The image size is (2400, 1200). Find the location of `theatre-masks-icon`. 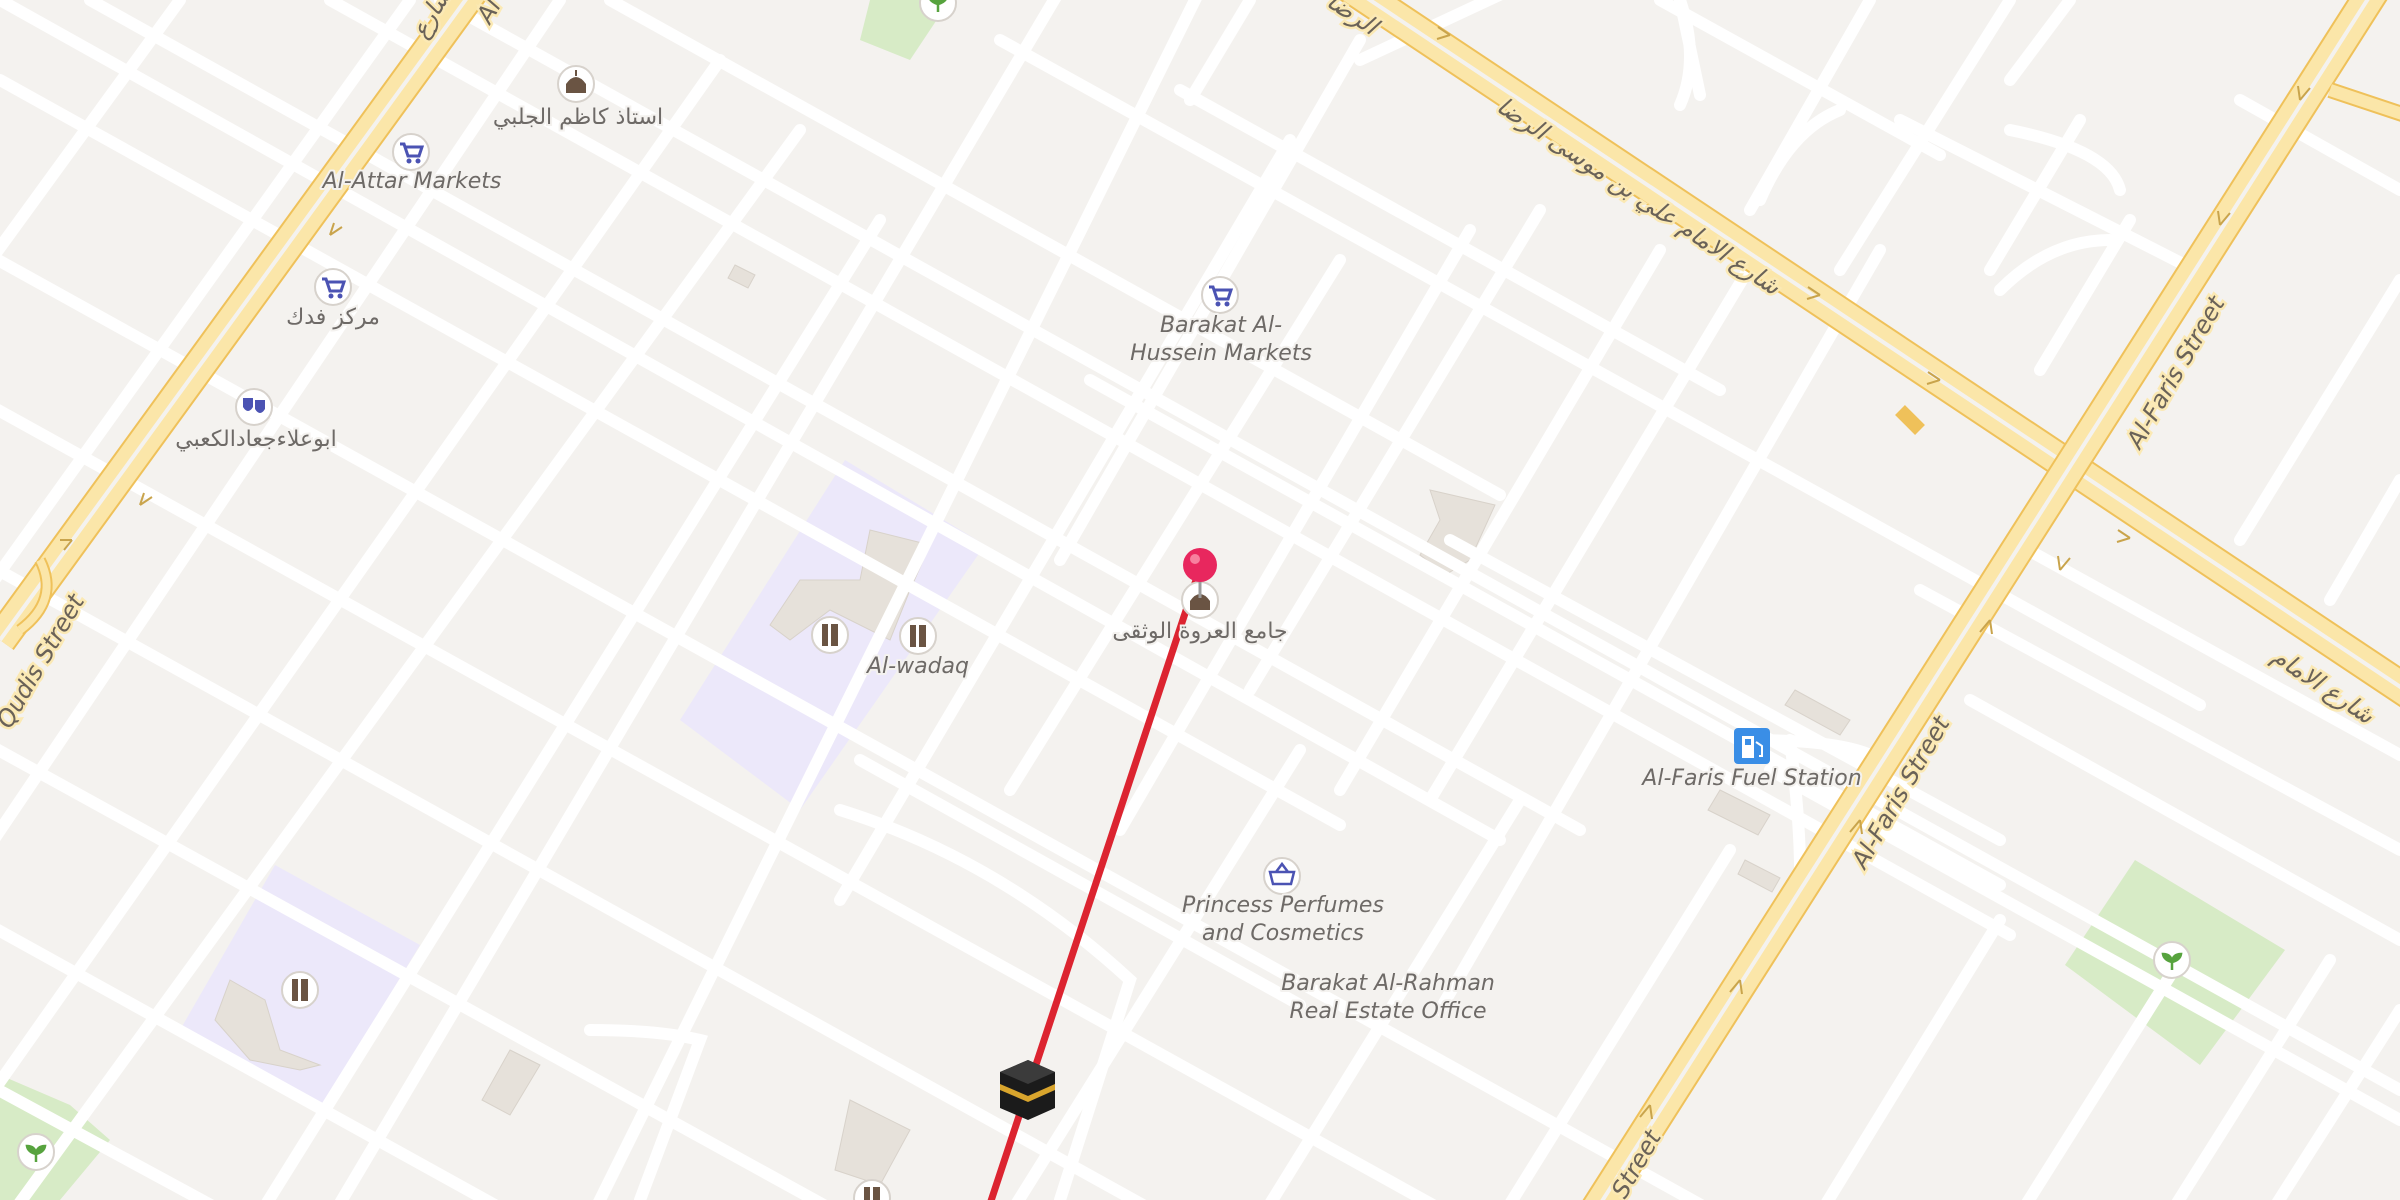

theatre-masks-icon is located at coordinates (254, 407).